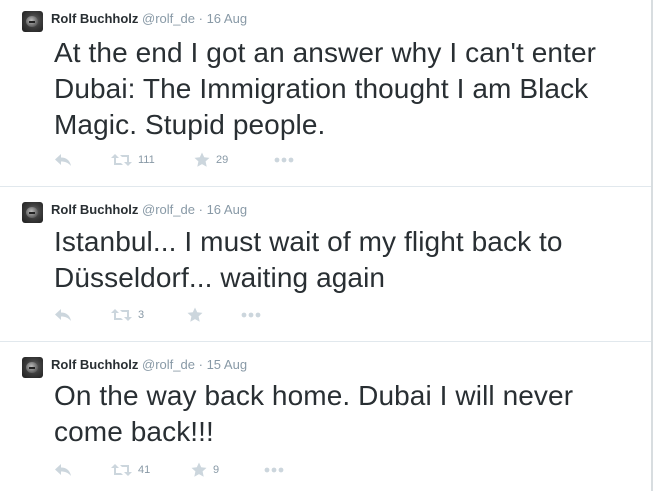 This screenshot has height=491, width=653. What do you see at coordinates (144, 470) in the screenshot?
I see `retweet-count: 41` at bounding box center [144, 470].